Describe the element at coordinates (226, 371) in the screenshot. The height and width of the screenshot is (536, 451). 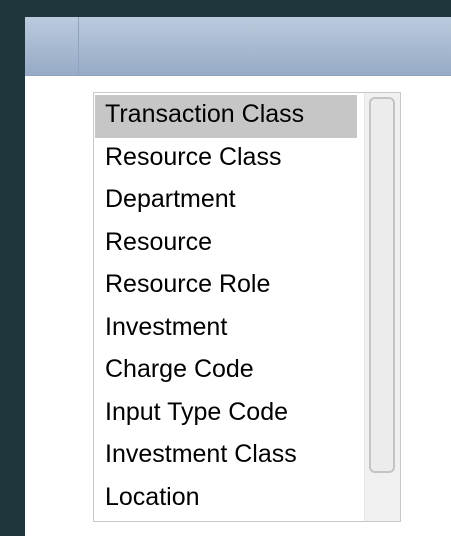
I see `list-item-charge-code: Charge Code` at that location.